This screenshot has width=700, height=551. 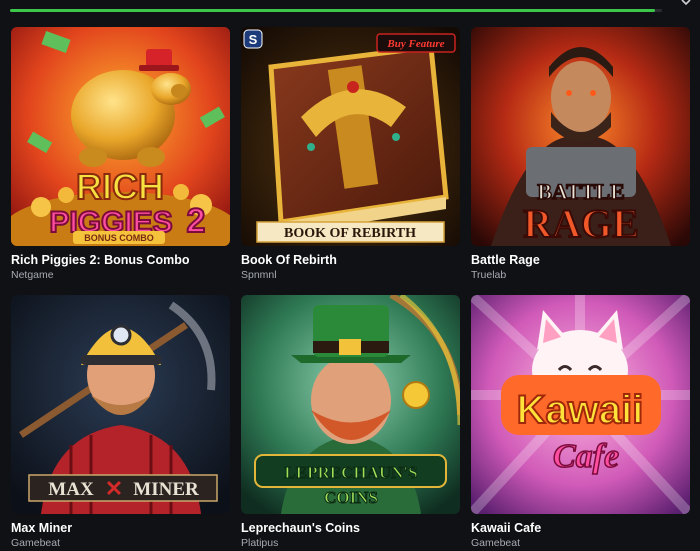 What do you see at coordinates (686, 4) in the screenshot?
I see `chevron-down-icon` at bounding box center [686, 4].